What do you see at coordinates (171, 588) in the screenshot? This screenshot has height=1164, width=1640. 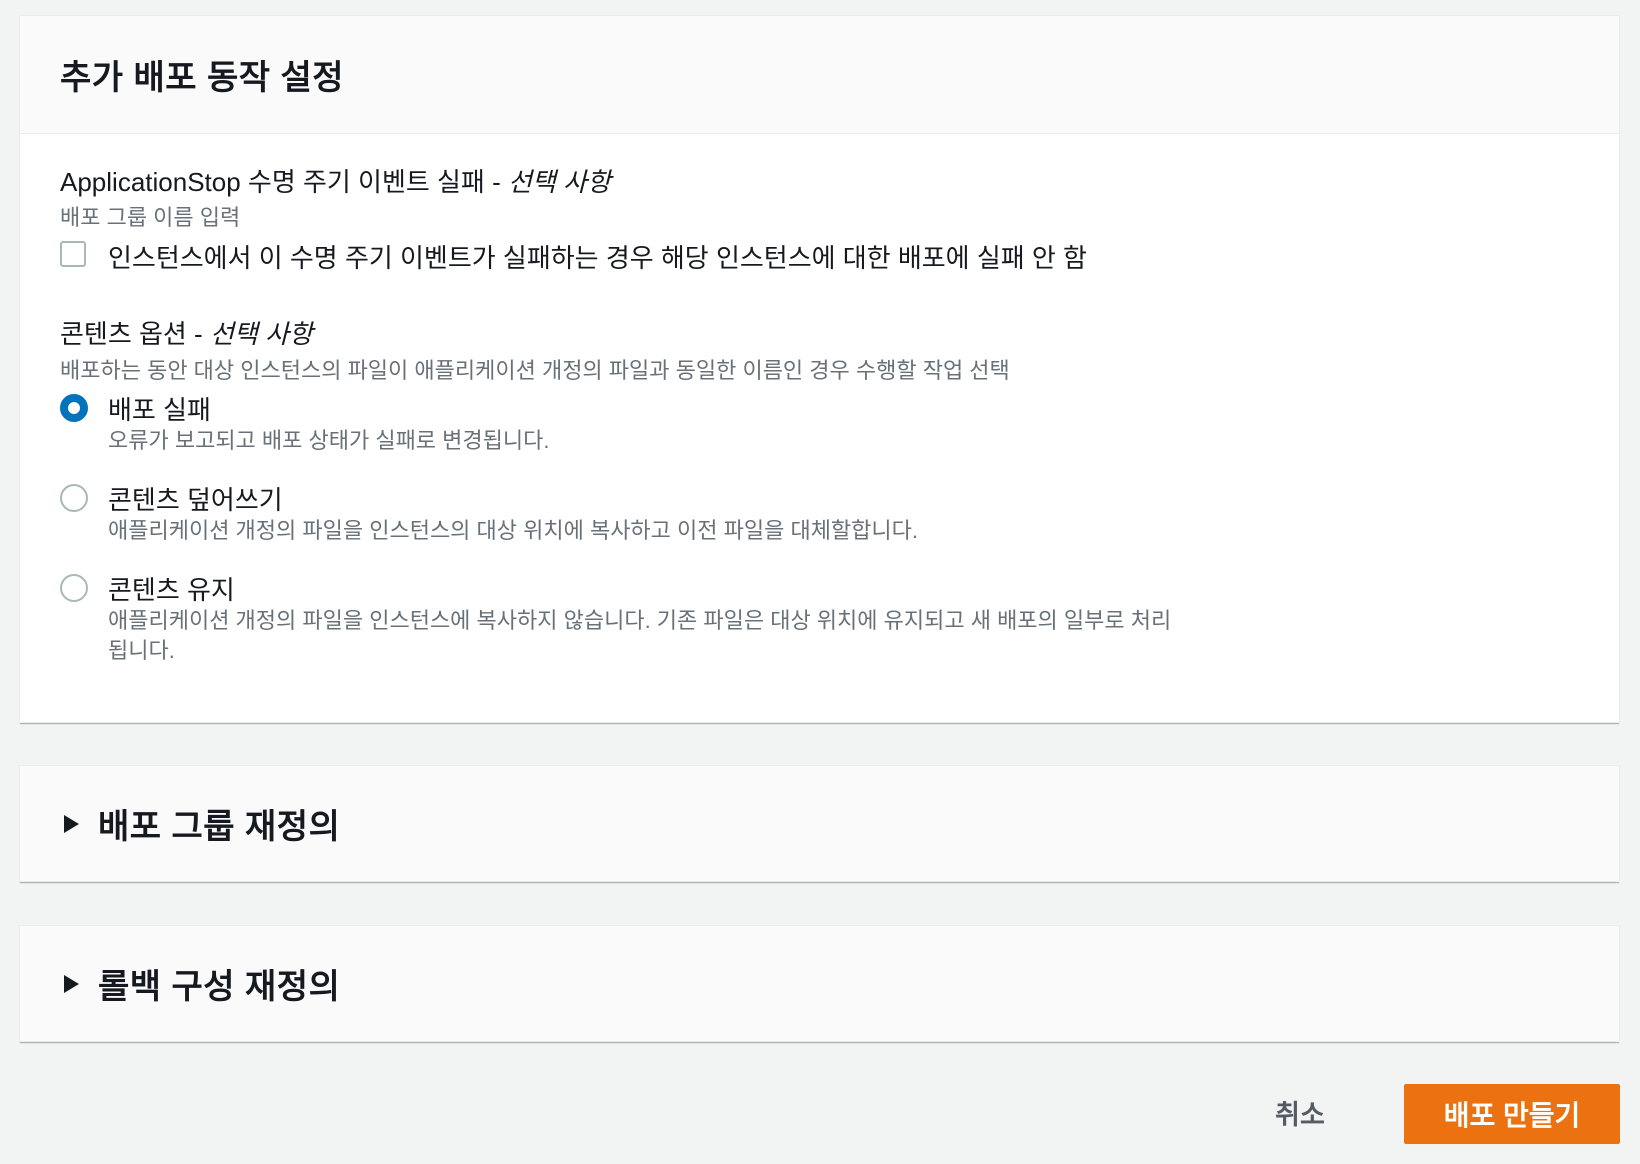 I see `radio-retain-content-label: 콘텐츠 유지` at bounding box center [171, 588].